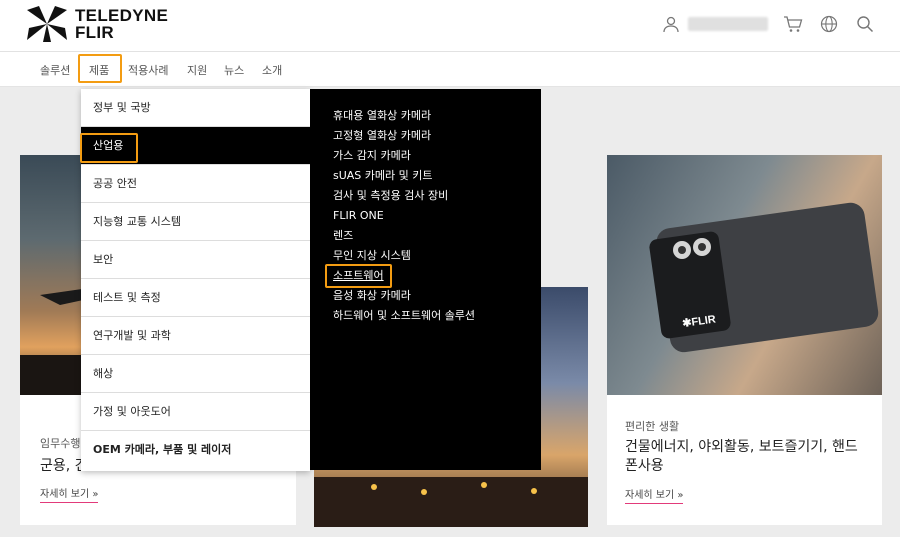 The width and height of the screenshot is (900, 537). I want to click on teledyne-flir-logo: TELEDYNE FLIR, so click(97, 24).